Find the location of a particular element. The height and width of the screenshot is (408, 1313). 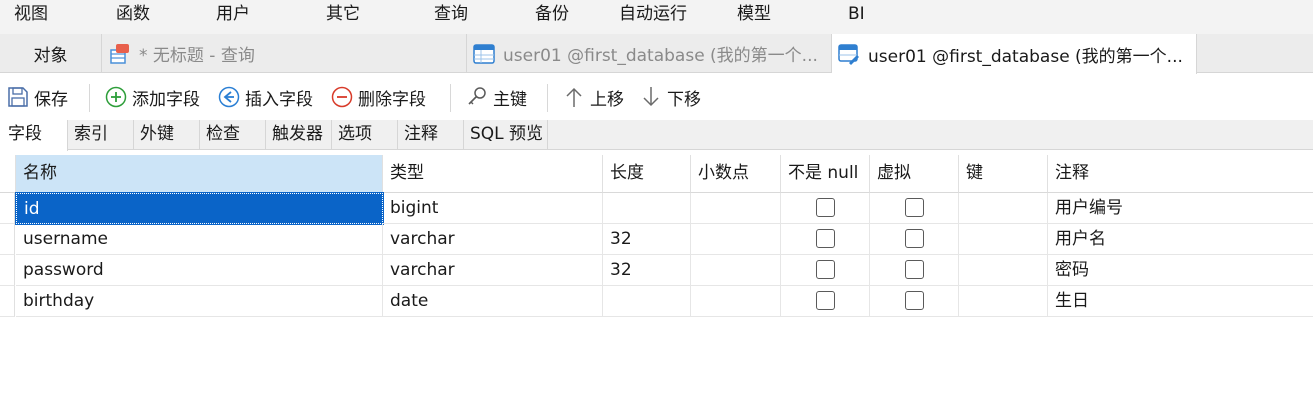

delete-field-label: 删除字段 is located at coordinates (392, 99).